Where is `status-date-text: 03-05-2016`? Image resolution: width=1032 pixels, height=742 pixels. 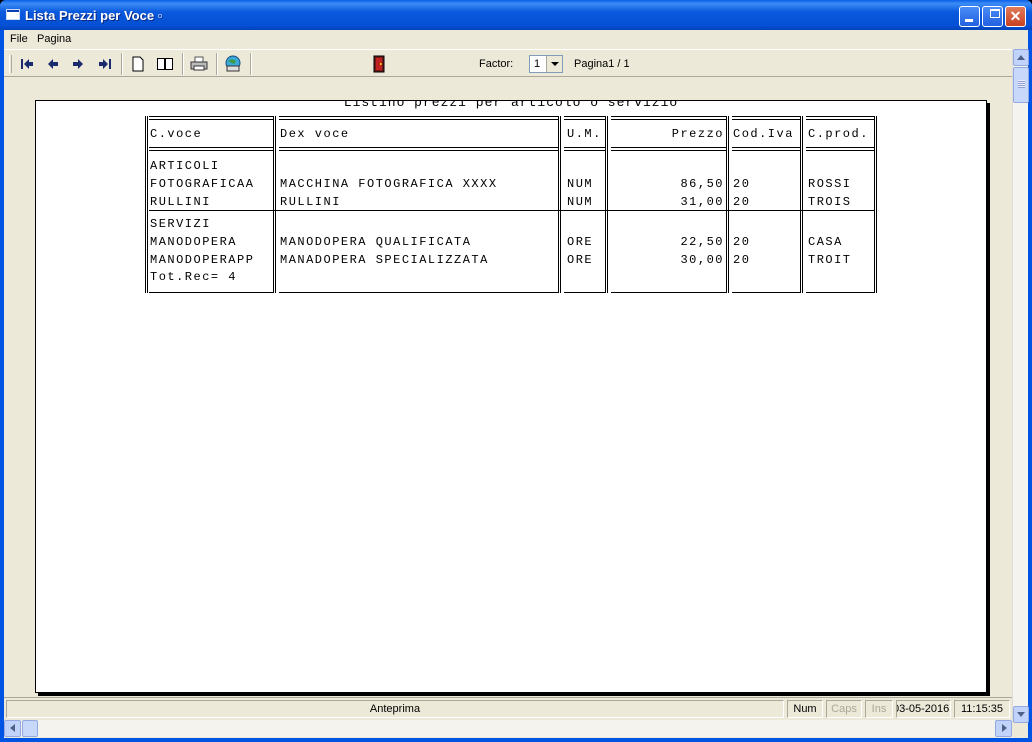 status-date-text: 03-05-2016 is located at coordinates (923, 709).